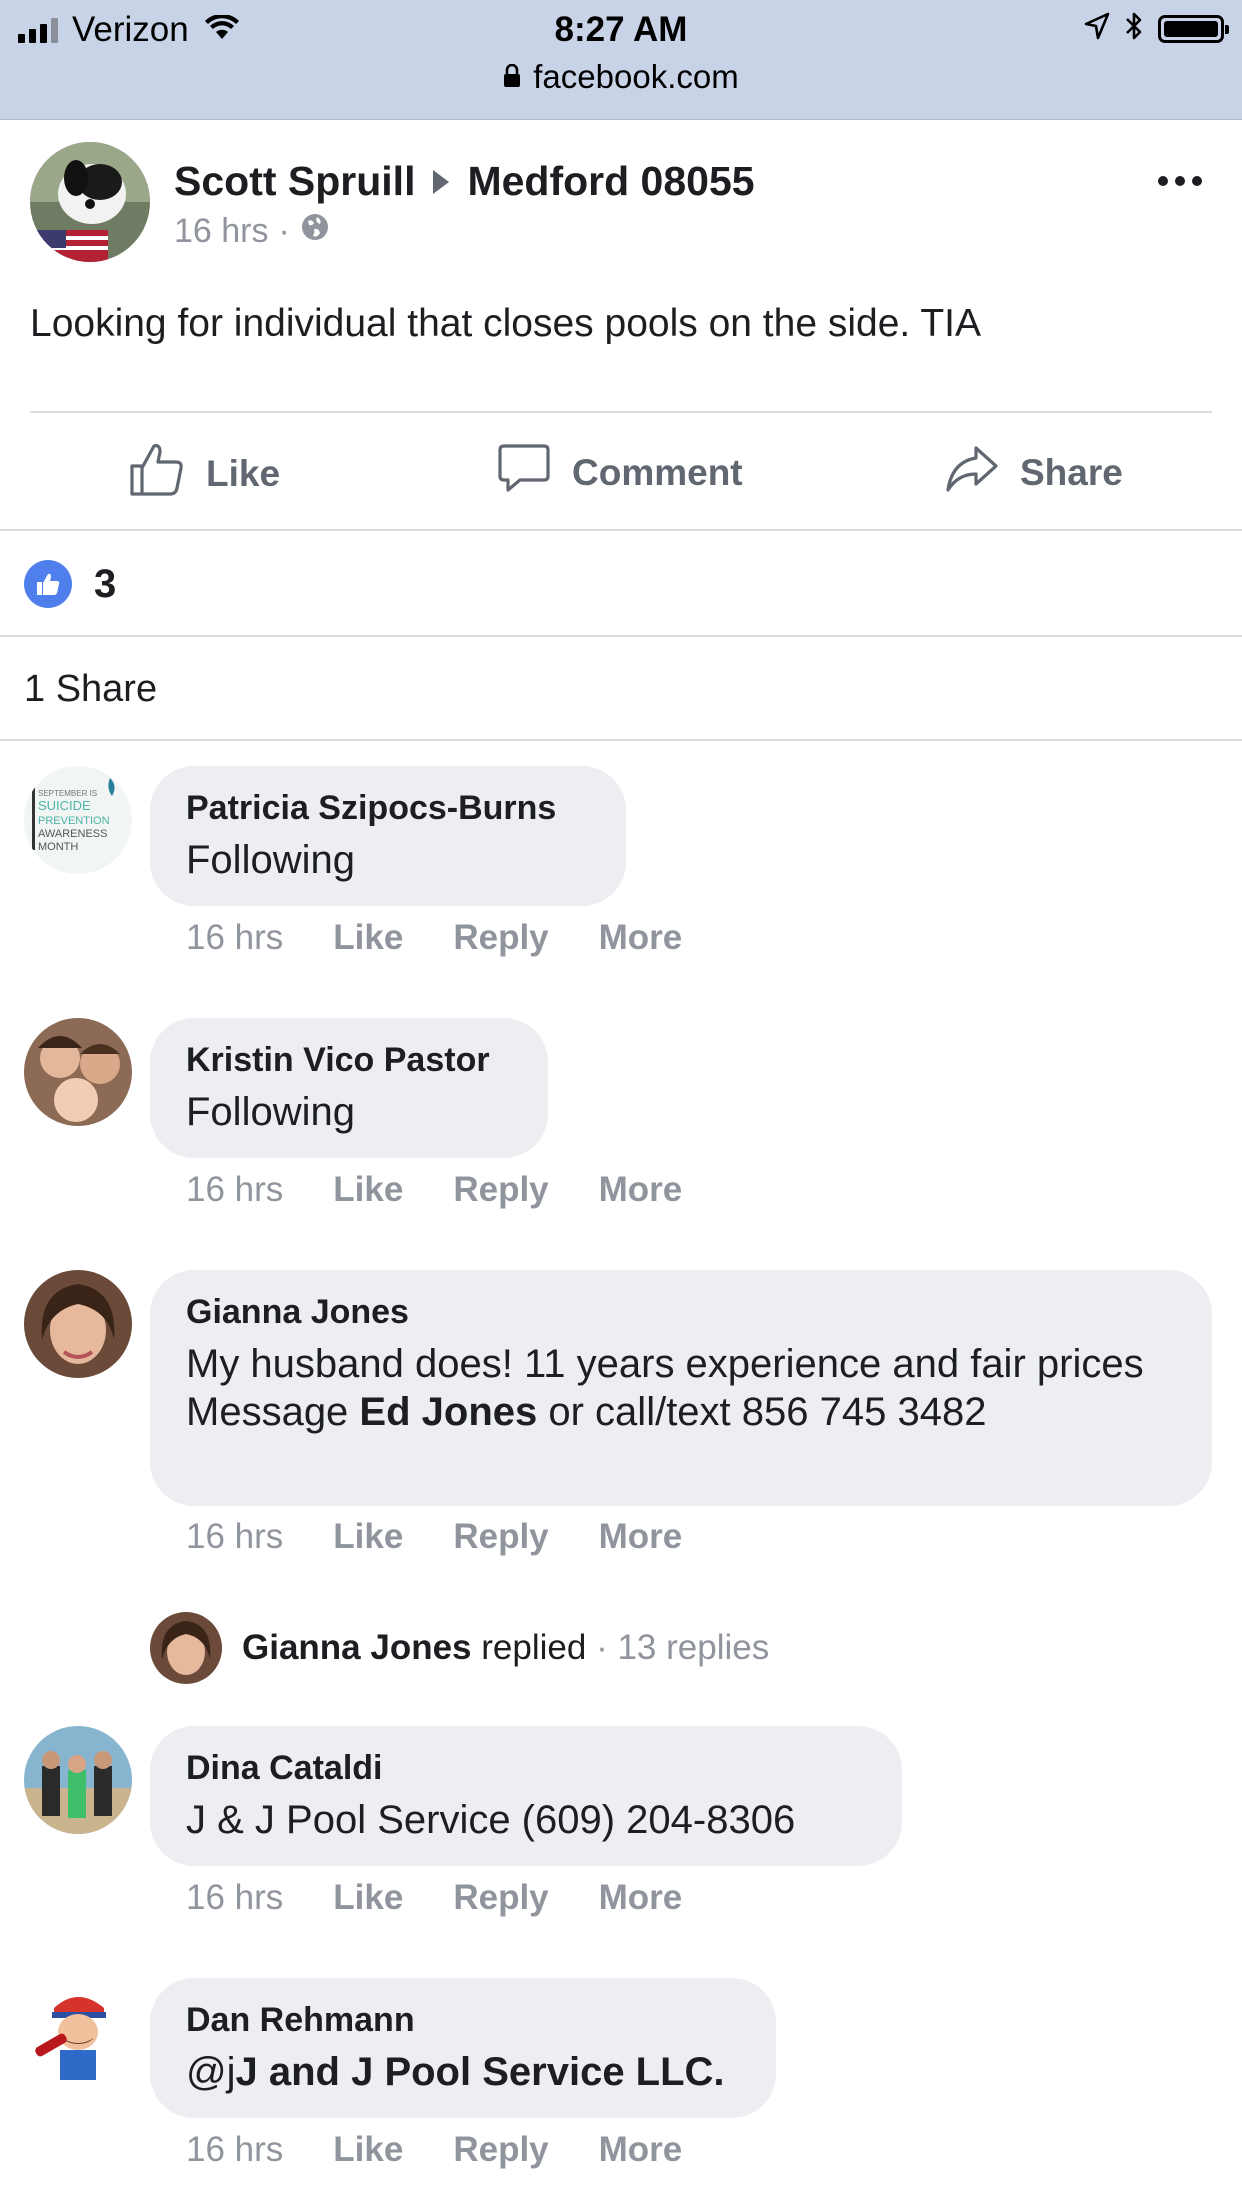 This screenshot has width=1242, height=2208. I want to click on post-time: 16 hrs, so click(221, 231).